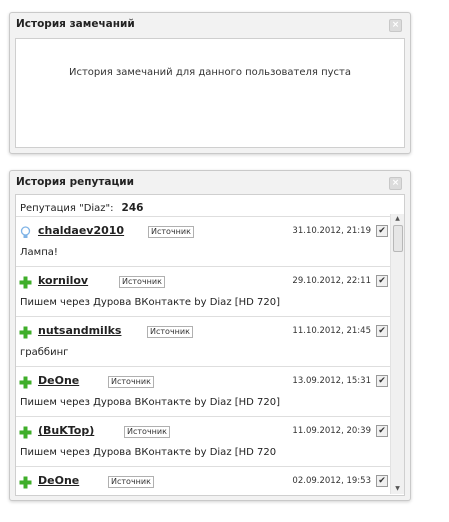 Image resolution: width=449 pixels, height=522 pixels. What do you see at coordinates (331, 481) in the screenshot?
I see `entry-date: 02.09.2012, 19:53` at bounding box center [331, 481].